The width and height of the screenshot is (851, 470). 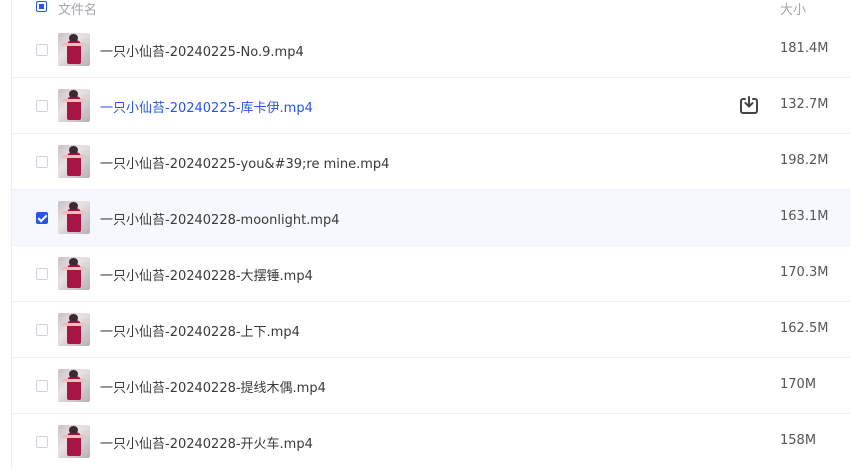 I want to click on file-name: 一只小仙苔-20240228-上下.mp4, so click(x=200, y=330).